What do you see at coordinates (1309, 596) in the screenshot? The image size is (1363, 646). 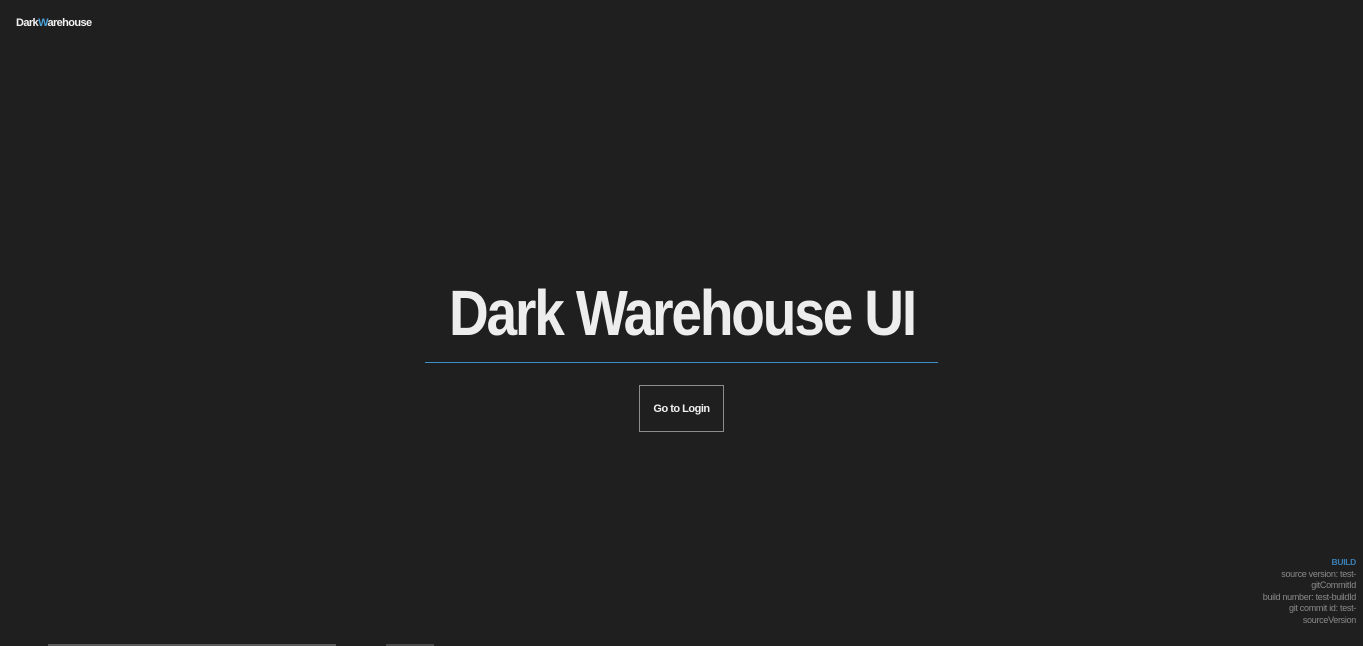 I see `build-number: build number: test-buildId` at bounding box center [1309, 596].